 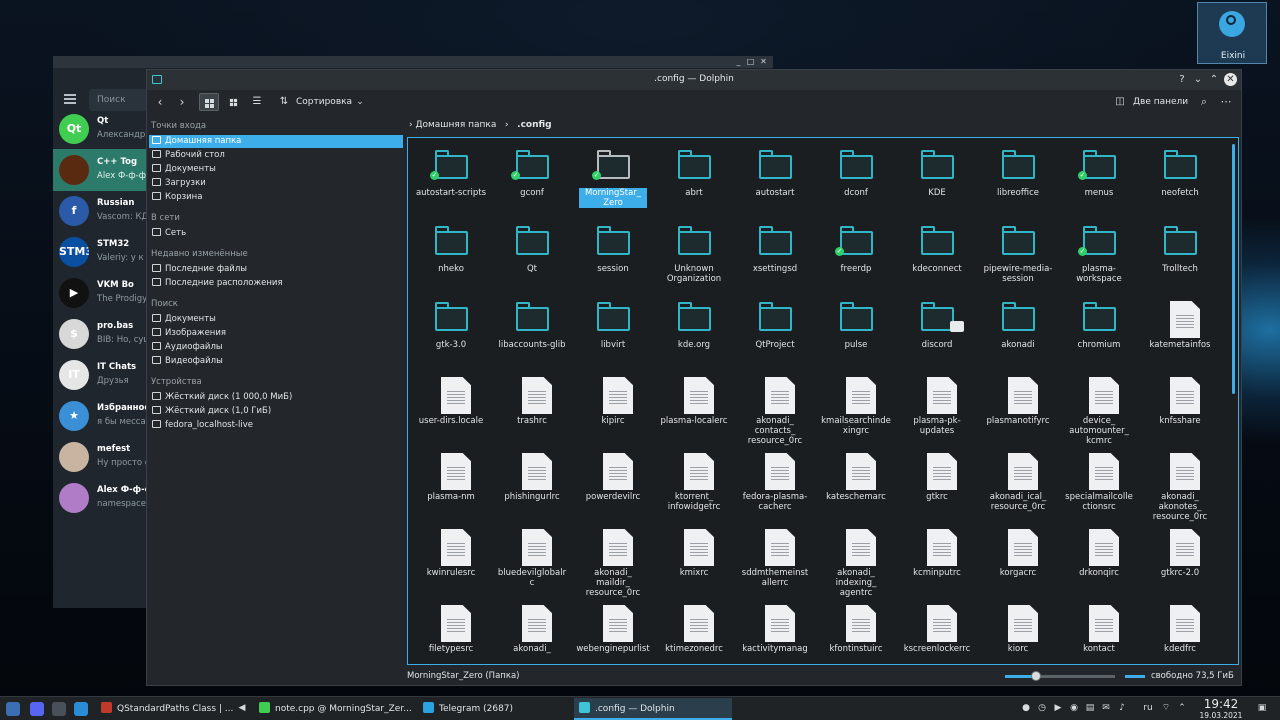 What do you see at coordinates (750, 62) in the screenshot?
I see `maximize-icon: □` at bounding box center [750, 62].